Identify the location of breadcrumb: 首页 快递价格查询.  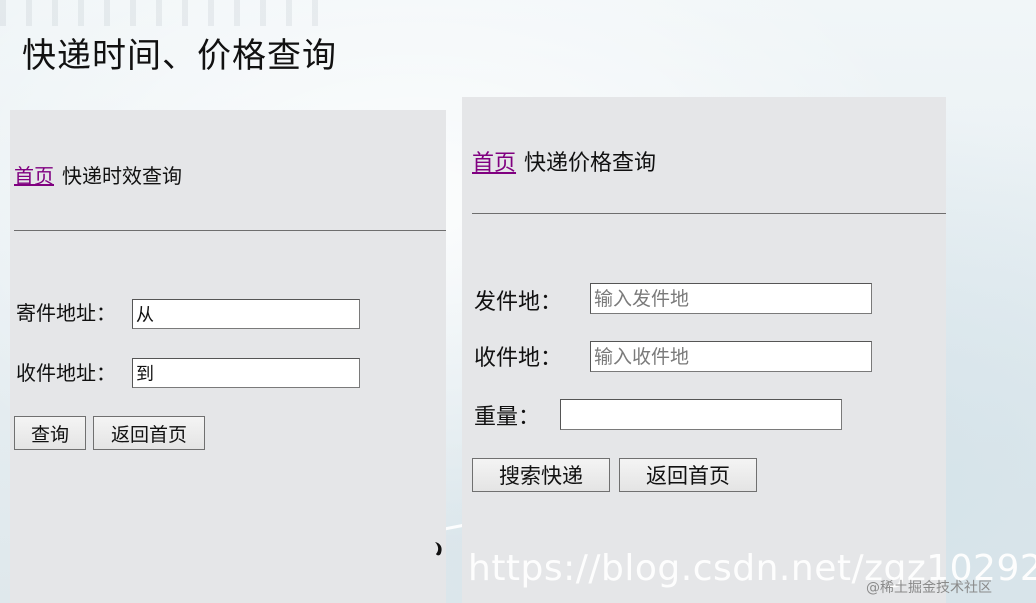
(564, 161).